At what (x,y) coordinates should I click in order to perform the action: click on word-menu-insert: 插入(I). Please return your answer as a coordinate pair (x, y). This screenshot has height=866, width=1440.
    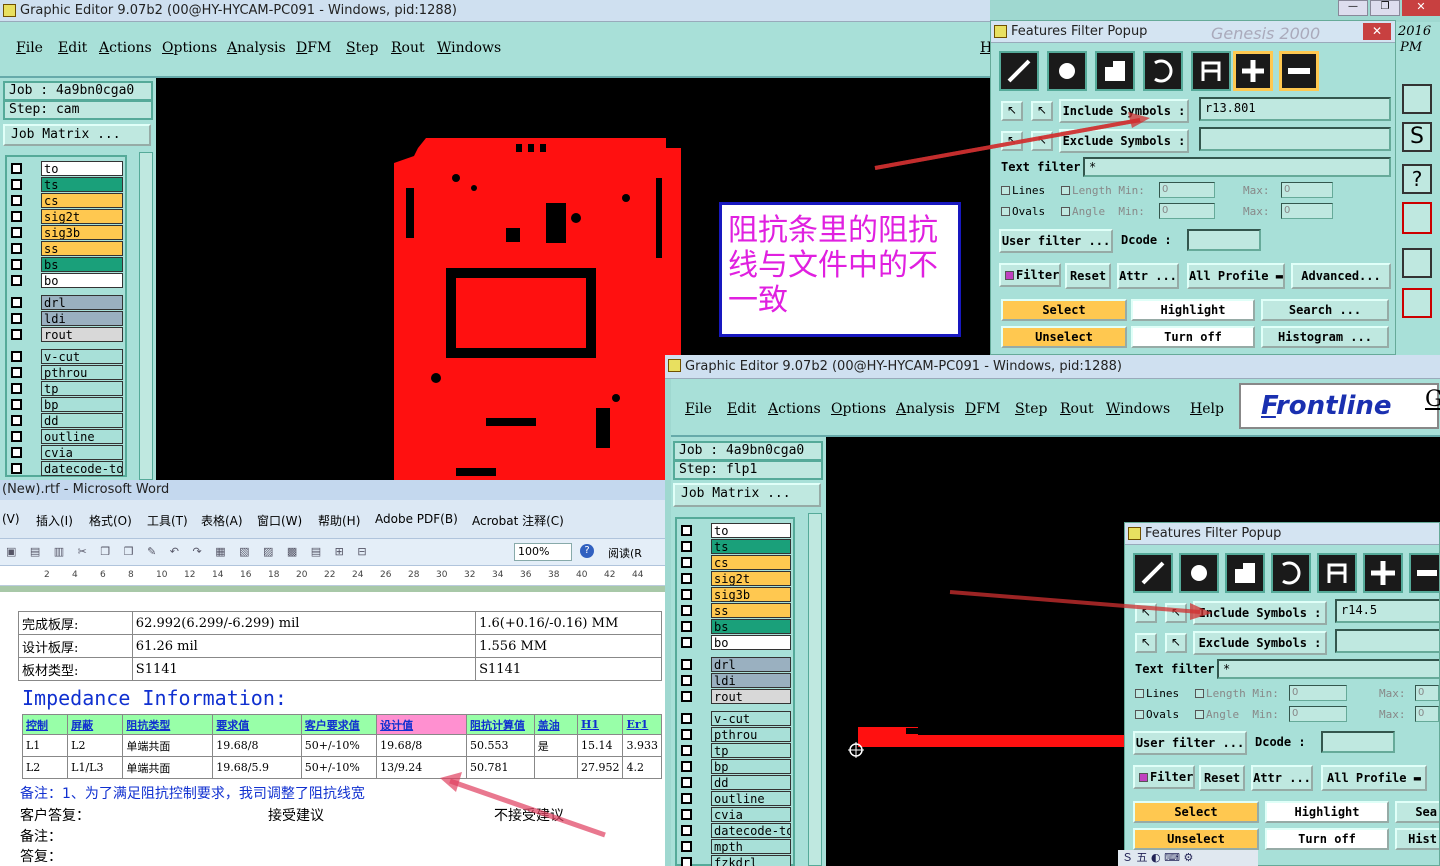
    Looking at the image, I should click on (54, 520).